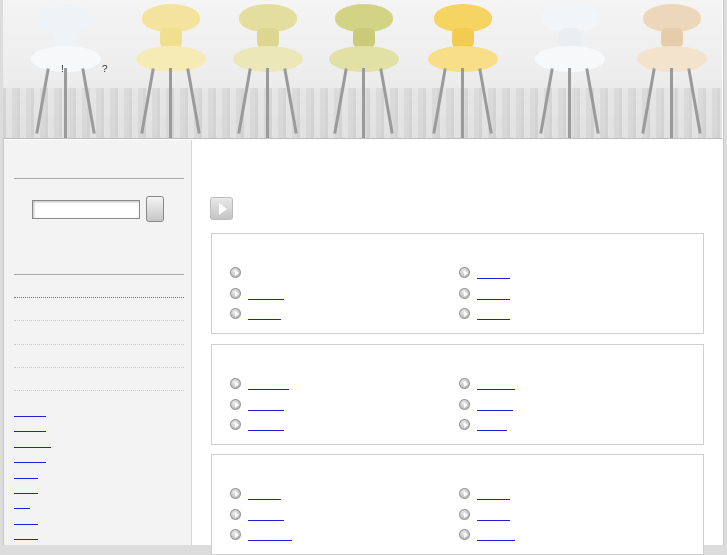  Describe the element at coordinates (62, 69) in the screenshot. I see `banner-text-left: !` at that location.